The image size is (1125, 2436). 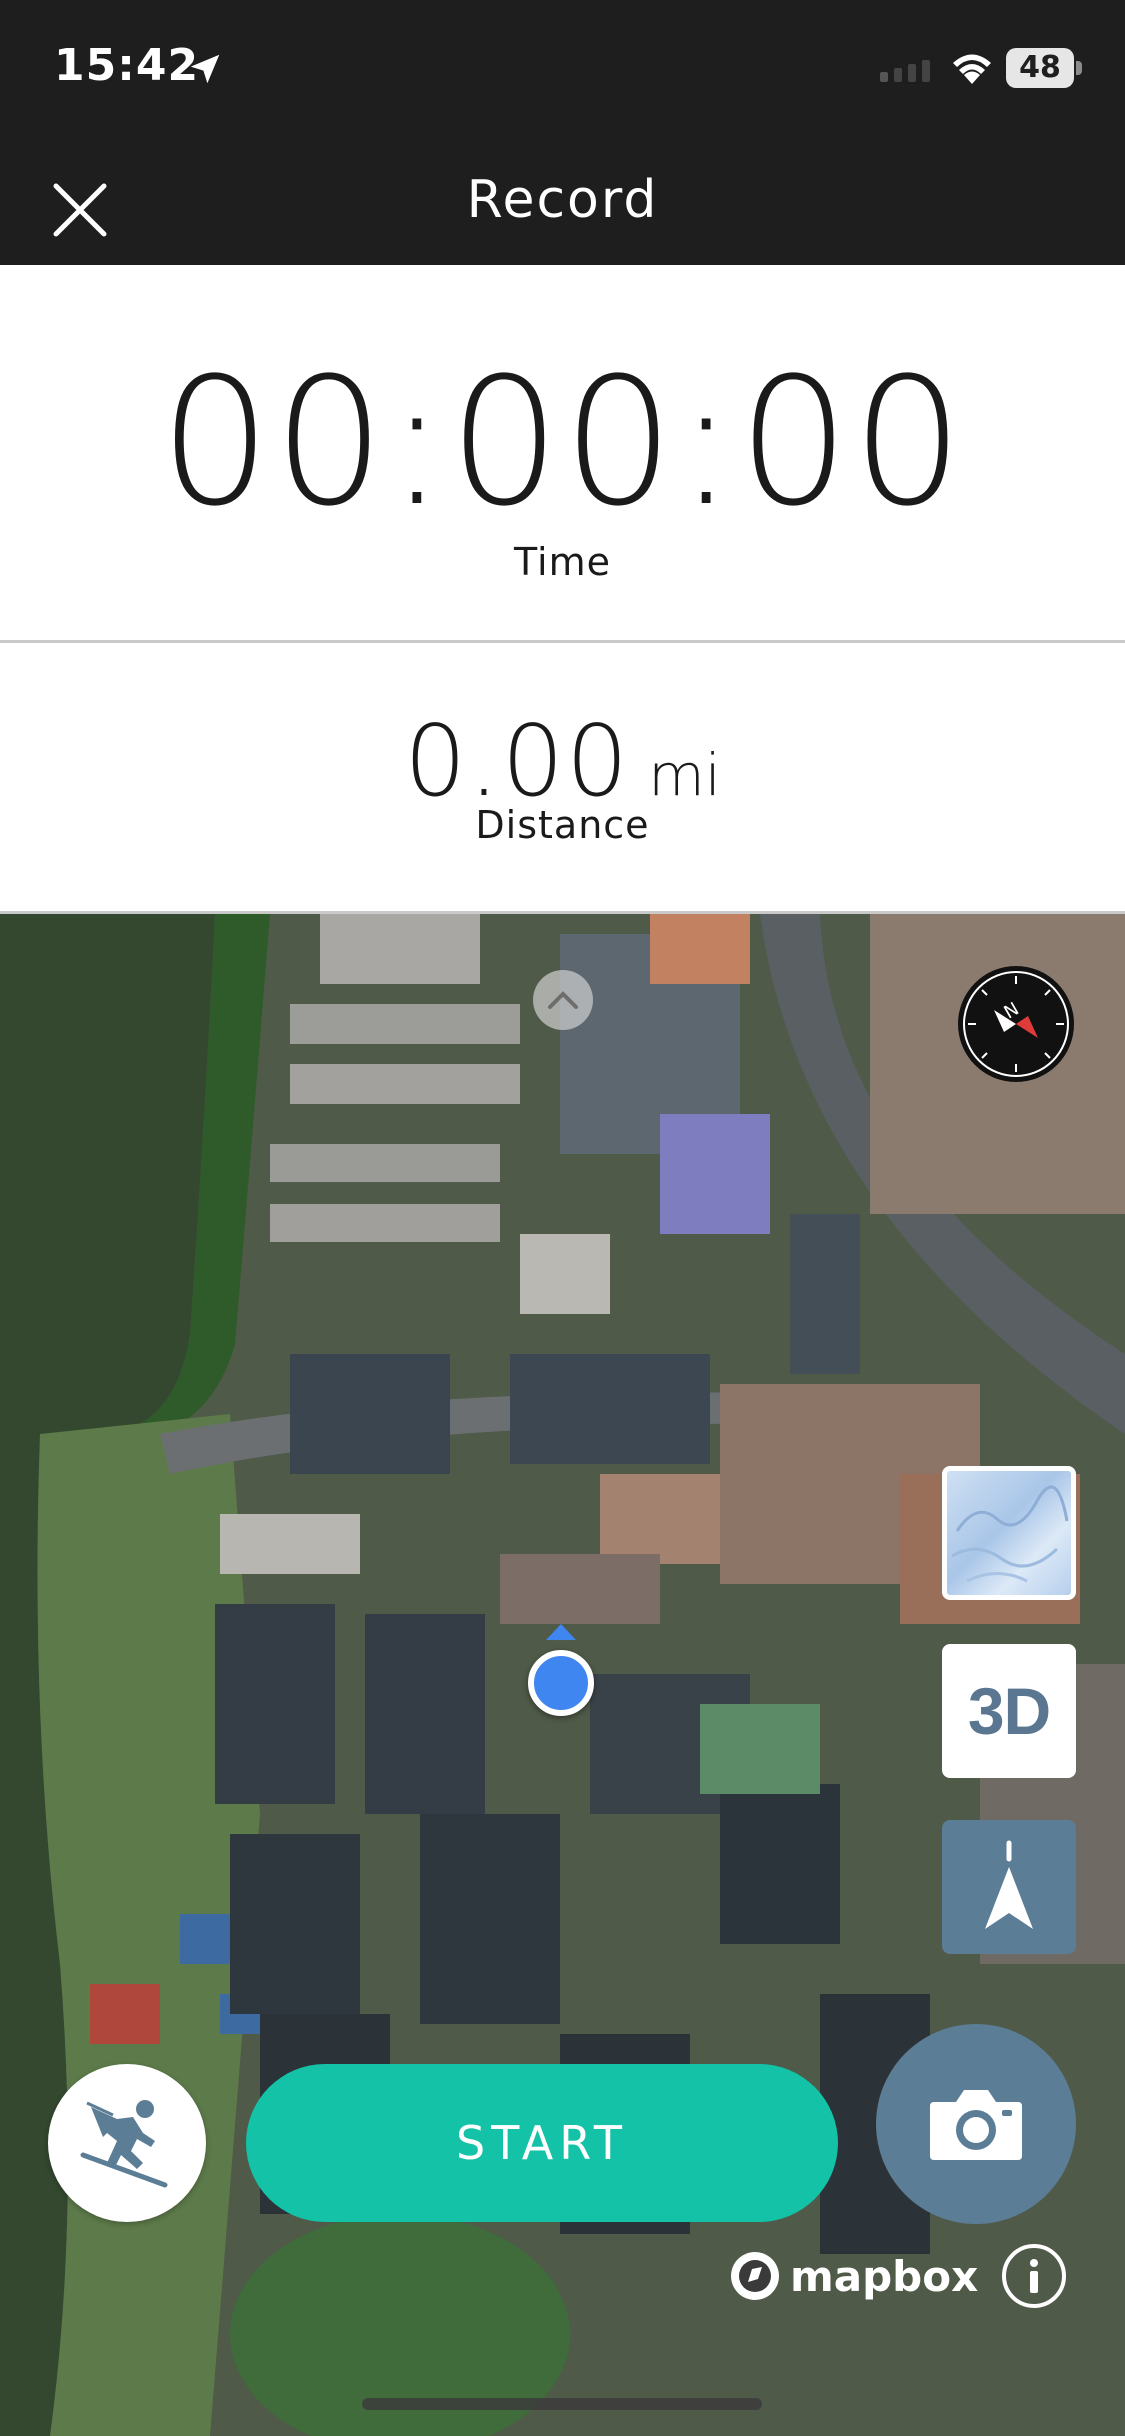 I want to click on battery-indicator: 48, so click(x=1044, y=68).